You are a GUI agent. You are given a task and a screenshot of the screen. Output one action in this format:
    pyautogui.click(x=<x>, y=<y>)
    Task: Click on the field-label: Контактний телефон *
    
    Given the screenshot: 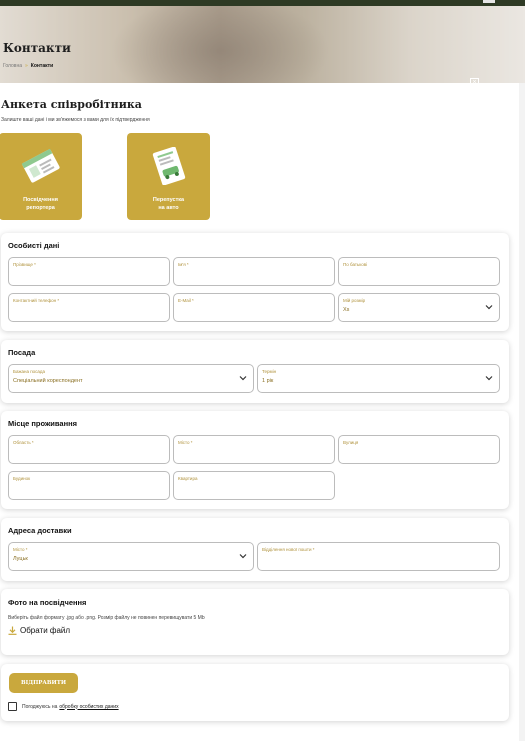 What is the action you would take?
    pyautogui.click(x=36, y=300)
    